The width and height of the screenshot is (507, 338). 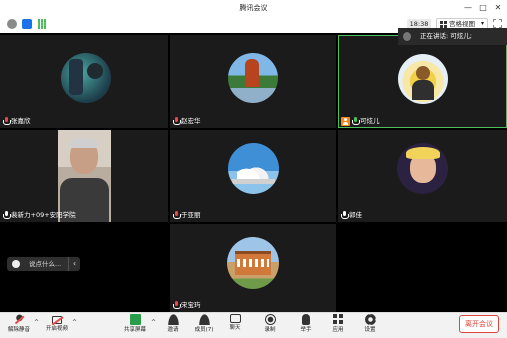 I want to click on participant-name-tag: 裴新力+09+安阳学院, so click(x=39, y=215).